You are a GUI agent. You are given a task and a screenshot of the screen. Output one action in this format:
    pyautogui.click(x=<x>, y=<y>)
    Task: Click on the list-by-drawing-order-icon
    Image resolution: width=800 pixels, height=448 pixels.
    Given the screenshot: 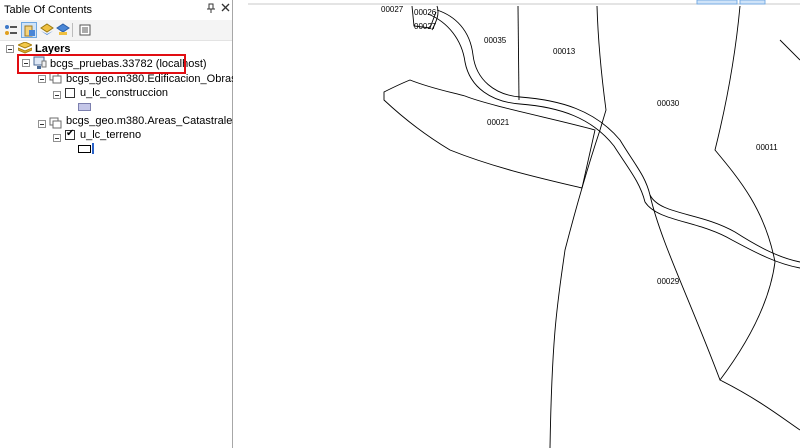 What is the action you would take?
    pyautogui.click(x=11, y=30)
    